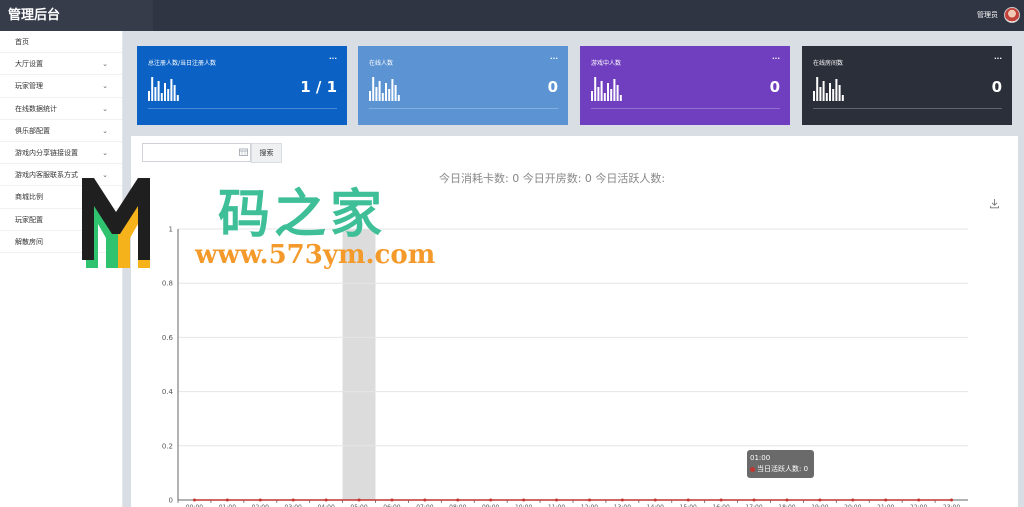 The width and height of the screenshot is (1024, 507). I want to click on tooltip-series: 当日活跃人数: 0, so click(783, 469).